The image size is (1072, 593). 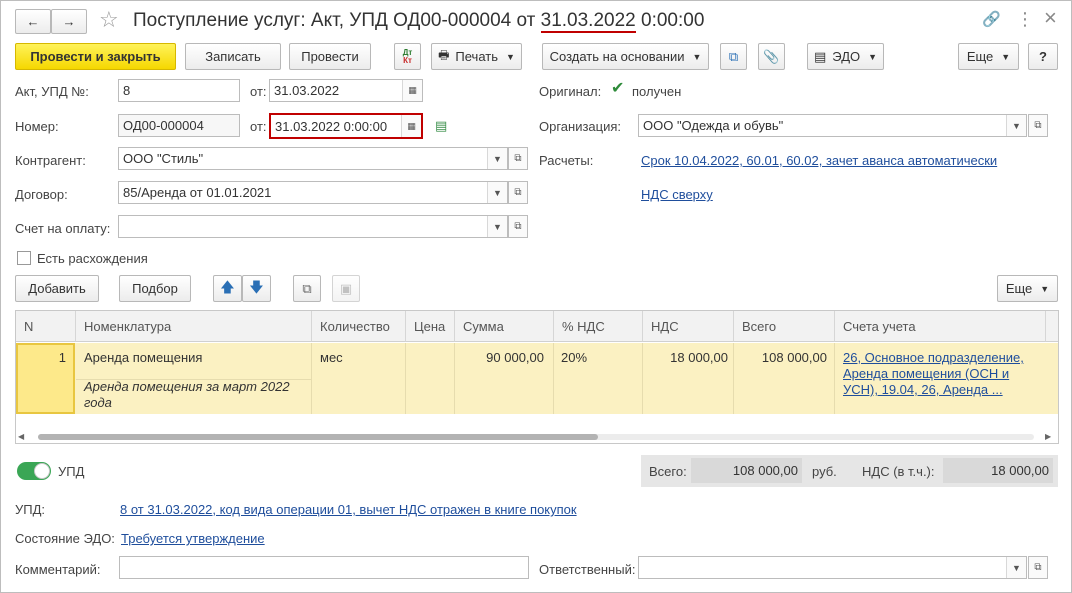 What do you see at coordinates (34, 471) in the screenshot?
I see `upd-toggle` at bounding box center [34, 471].